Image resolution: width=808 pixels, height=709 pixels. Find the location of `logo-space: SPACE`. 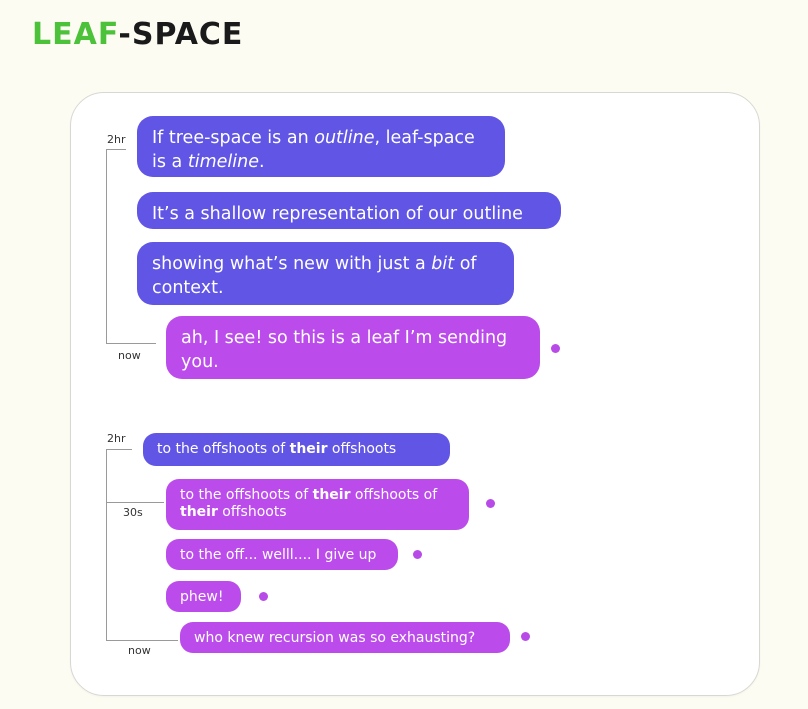

logo-space: SPACE is located at coordinates (187, 34).